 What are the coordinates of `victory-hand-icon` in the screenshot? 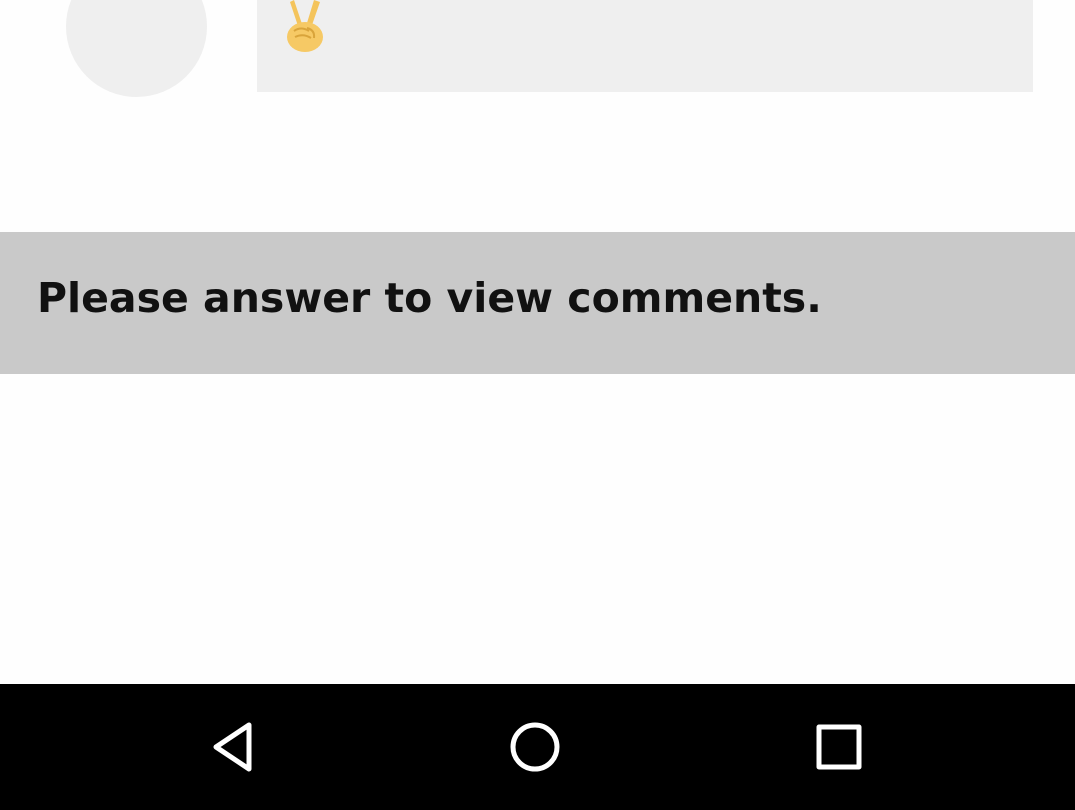 It's located at (304, 26).